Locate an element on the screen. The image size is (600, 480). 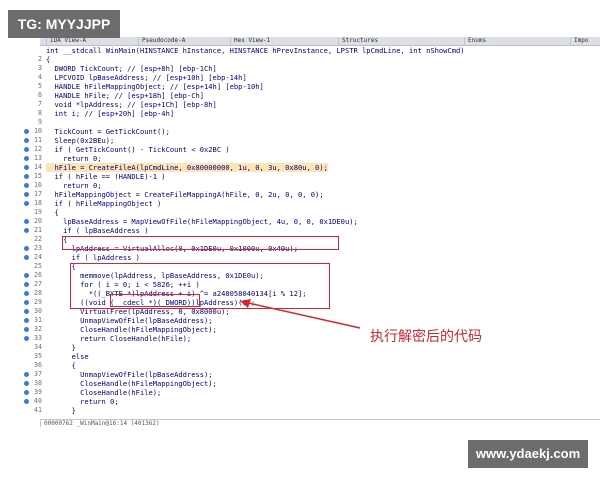
watermark-top: TG: MYYJJPP is located at coordinates (64, 24).